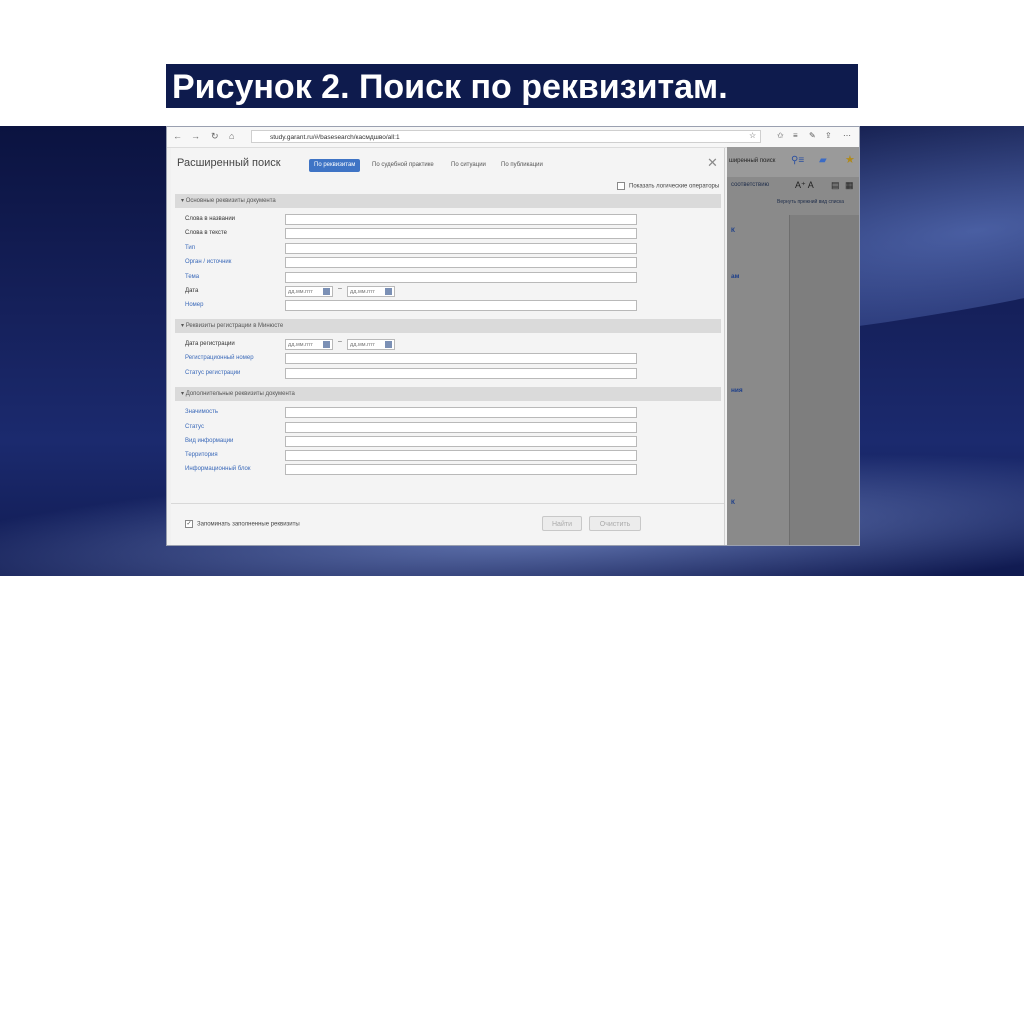 This screenshot has height=1024, width=1024. I want to click on reload-icon: ↻, so click(215, 136).